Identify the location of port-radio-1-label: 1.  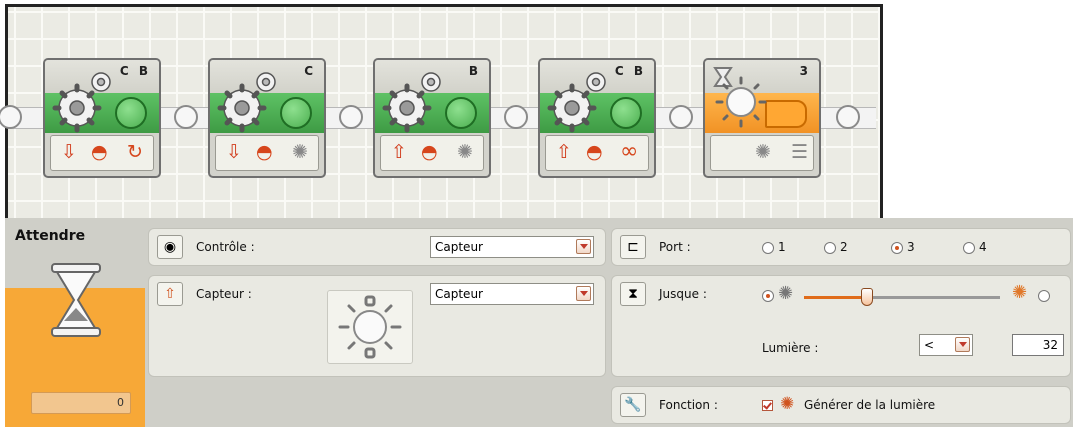
(782, 247).